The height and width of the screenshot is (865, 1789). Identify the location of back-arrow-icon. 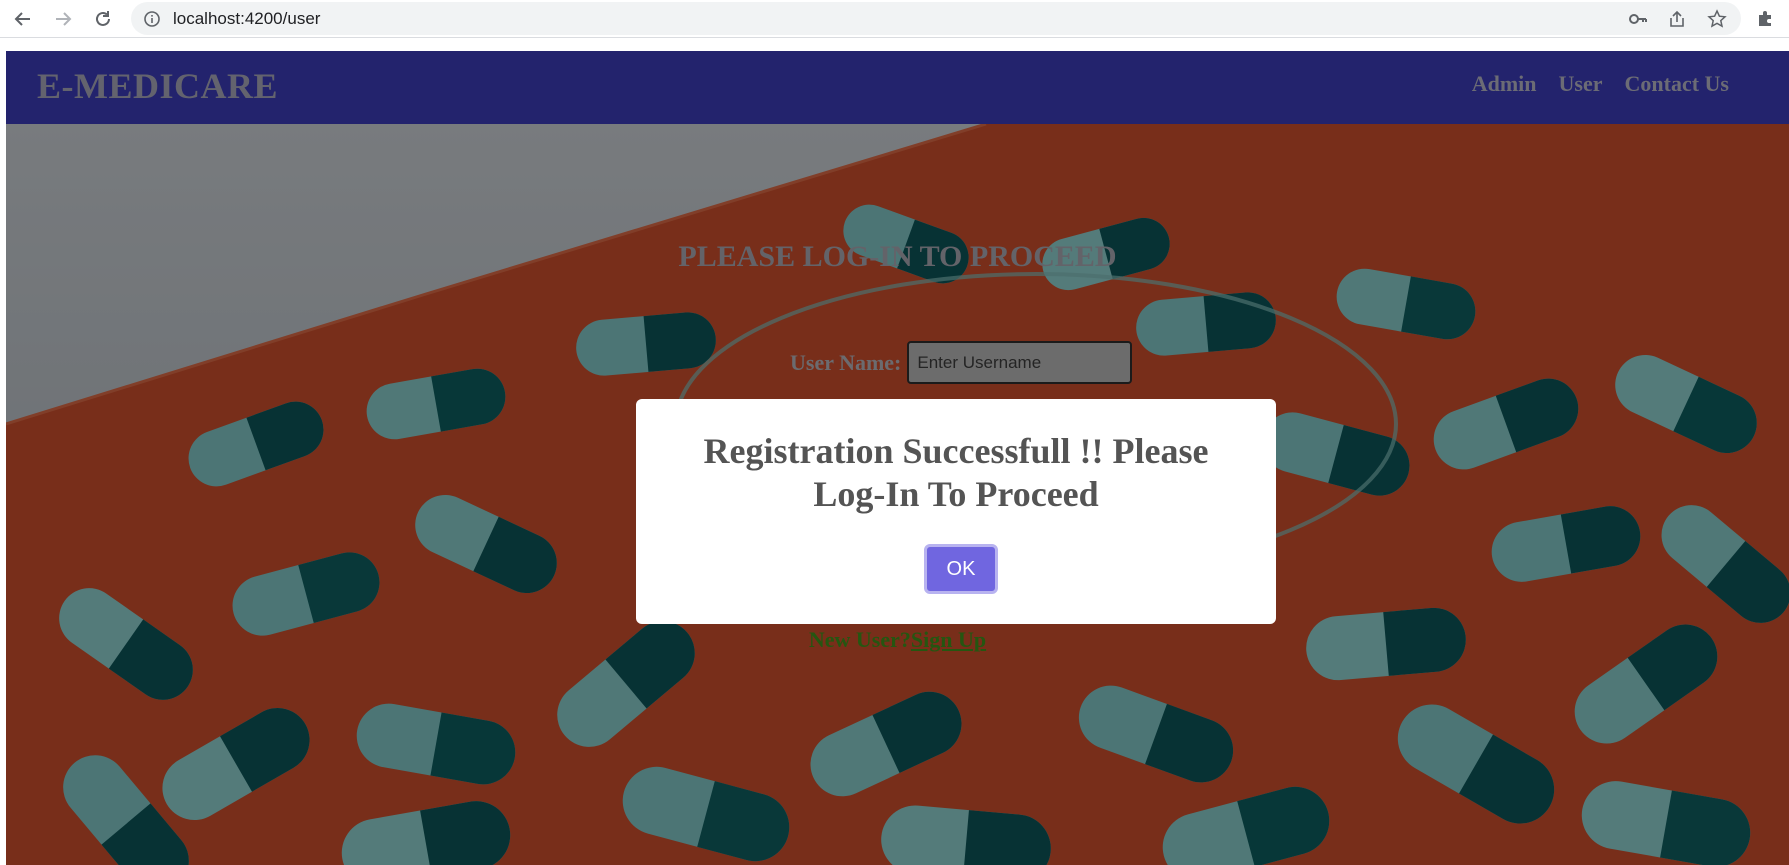
(23, 19).